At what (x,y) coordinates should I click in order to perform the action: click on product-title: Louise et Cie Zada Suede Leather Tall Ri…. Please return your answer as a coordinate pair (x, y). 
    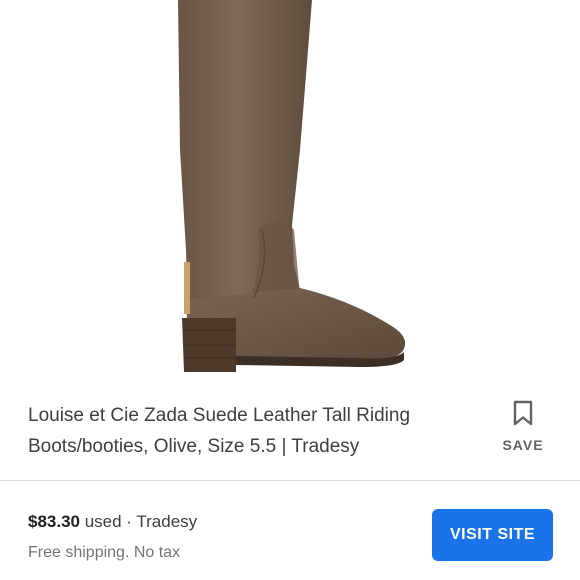
    Looking at the image, I should click on (258, 431).